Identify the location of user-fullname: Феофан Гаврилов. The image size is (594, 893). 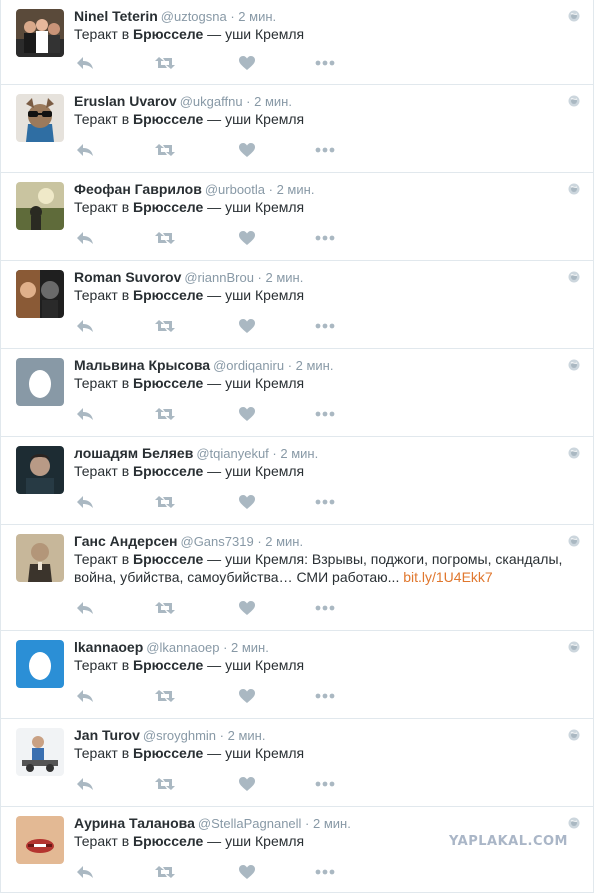
(138, 189).